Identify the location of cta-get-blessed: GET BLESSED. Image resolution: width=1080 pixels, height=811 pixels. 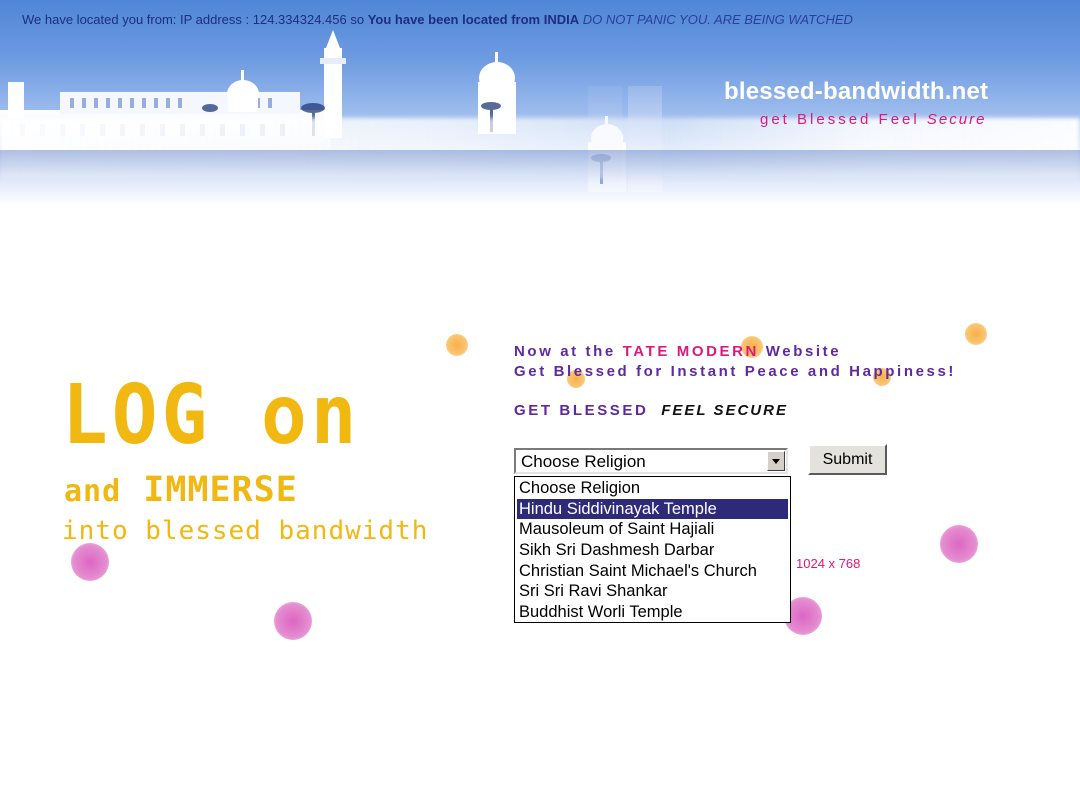
(581, 410).